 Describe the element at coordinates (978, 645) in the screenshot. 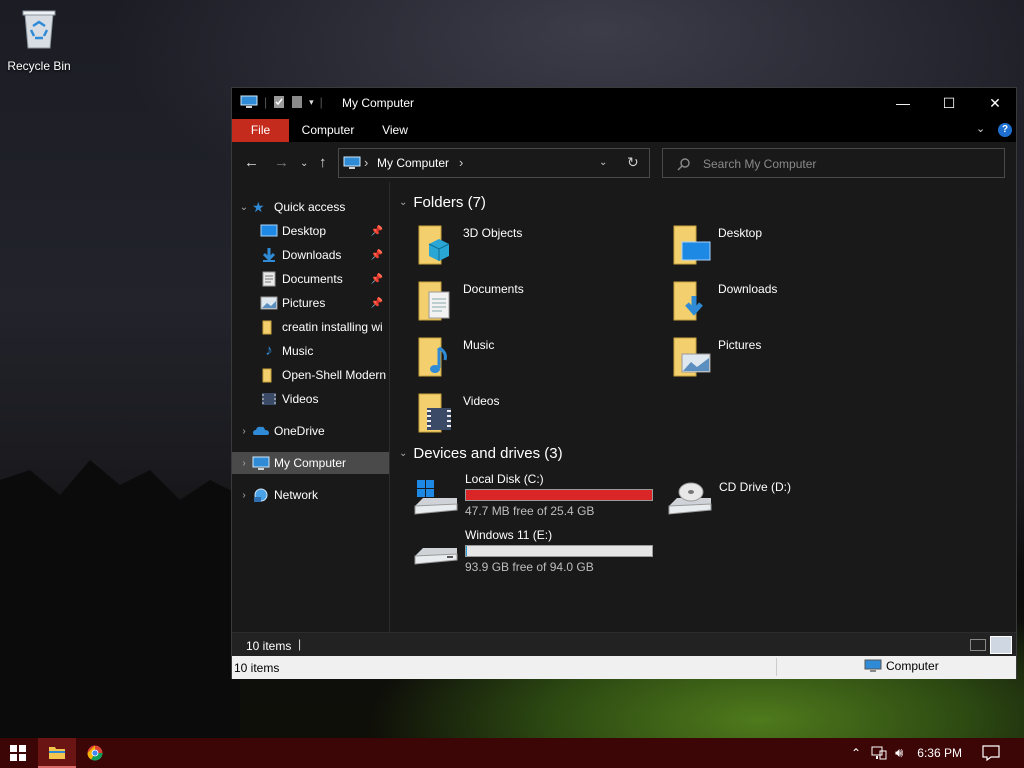

I see `details-view-icon` at that location.